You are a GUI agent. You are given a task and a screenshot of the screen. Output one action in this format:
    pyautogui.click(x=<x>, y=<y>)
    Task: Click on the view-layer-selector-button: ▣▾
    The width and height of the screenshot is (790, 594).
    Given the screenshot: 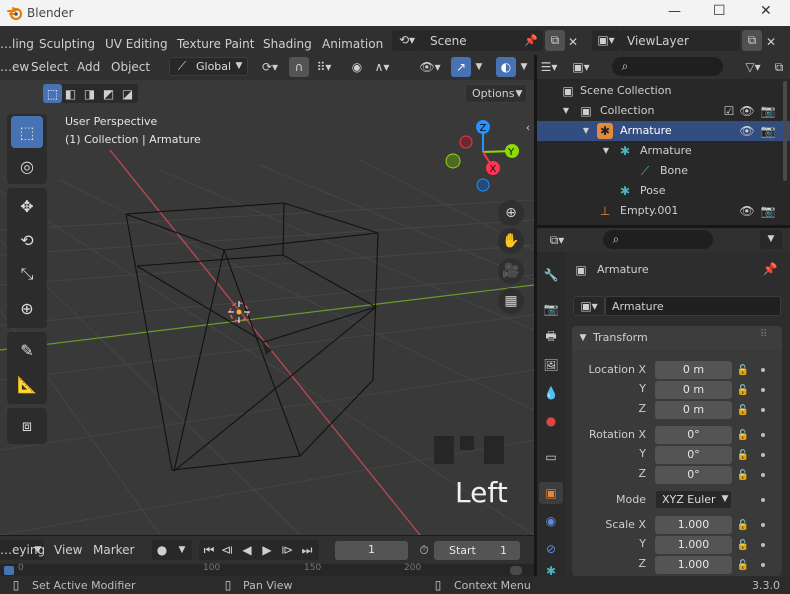 What is the action you would take?
    pyautogui.click(x=606, y=40)
    